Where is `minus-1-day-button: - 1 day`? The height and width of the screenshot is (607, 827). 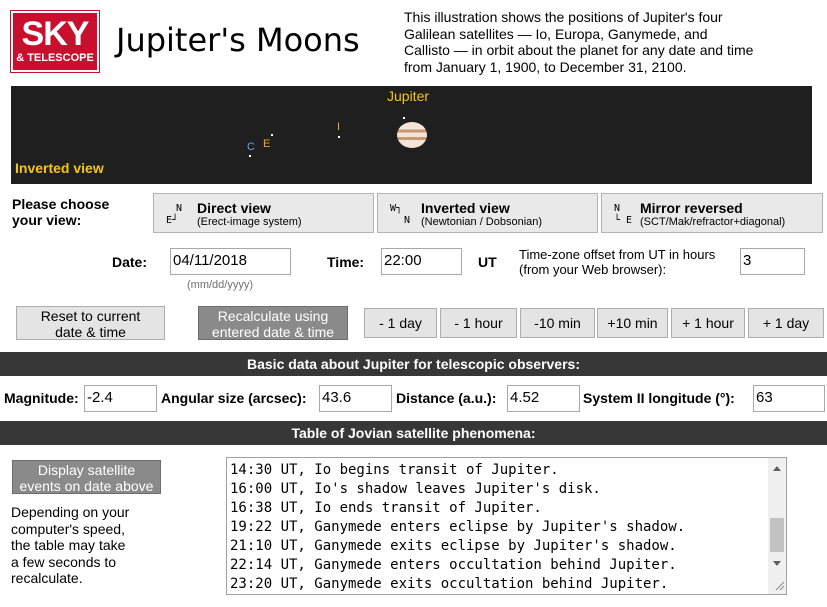 minus-1-day-button: - 1 day is located at coordinates (400, 323).